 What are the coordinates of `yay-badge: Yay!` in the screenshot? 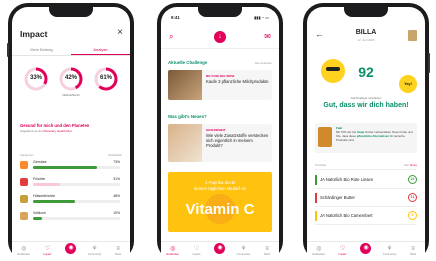 It's located at (408, 84).